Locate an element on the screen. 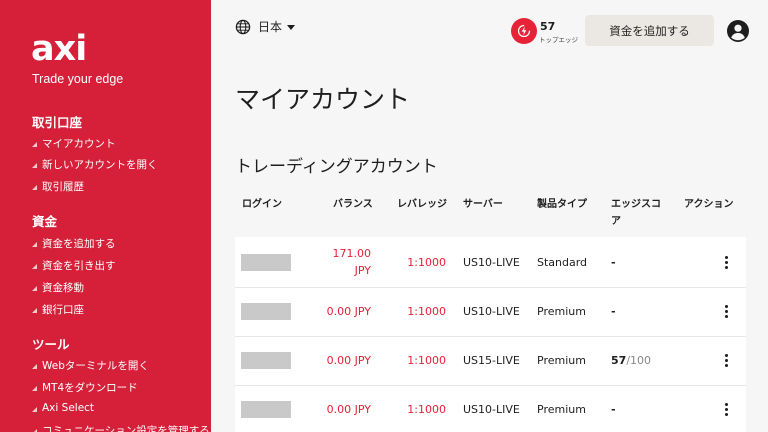 This screenshot has height=432, width=768. tagline: Trade your edge is located at coordinates (78, 79).